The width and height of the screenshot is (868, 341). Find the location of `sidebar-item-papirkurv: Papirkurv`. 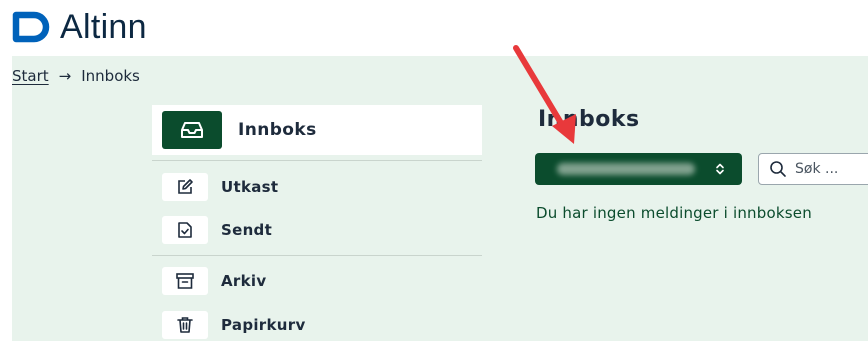

sidebar-item-papirkurv: Papirkurv is located at coordinates (317, 324).